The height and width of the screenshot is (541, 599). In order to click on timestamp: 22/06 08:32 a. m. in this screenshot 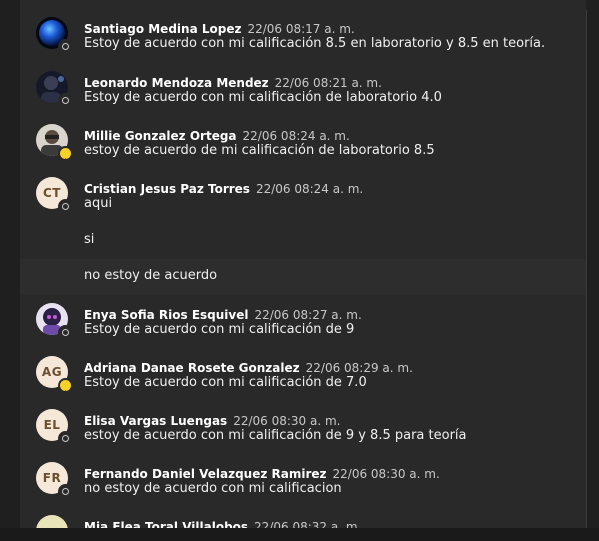, I will do `click(308, 524)`.